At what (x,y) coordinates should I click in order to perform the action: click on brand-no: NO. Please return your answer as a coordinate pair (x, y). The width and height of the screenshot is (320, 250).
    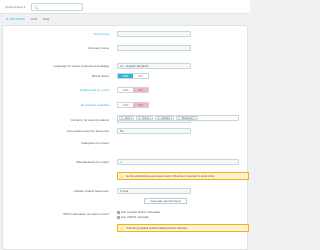
    Looking at the image, I should click on (140, 76).